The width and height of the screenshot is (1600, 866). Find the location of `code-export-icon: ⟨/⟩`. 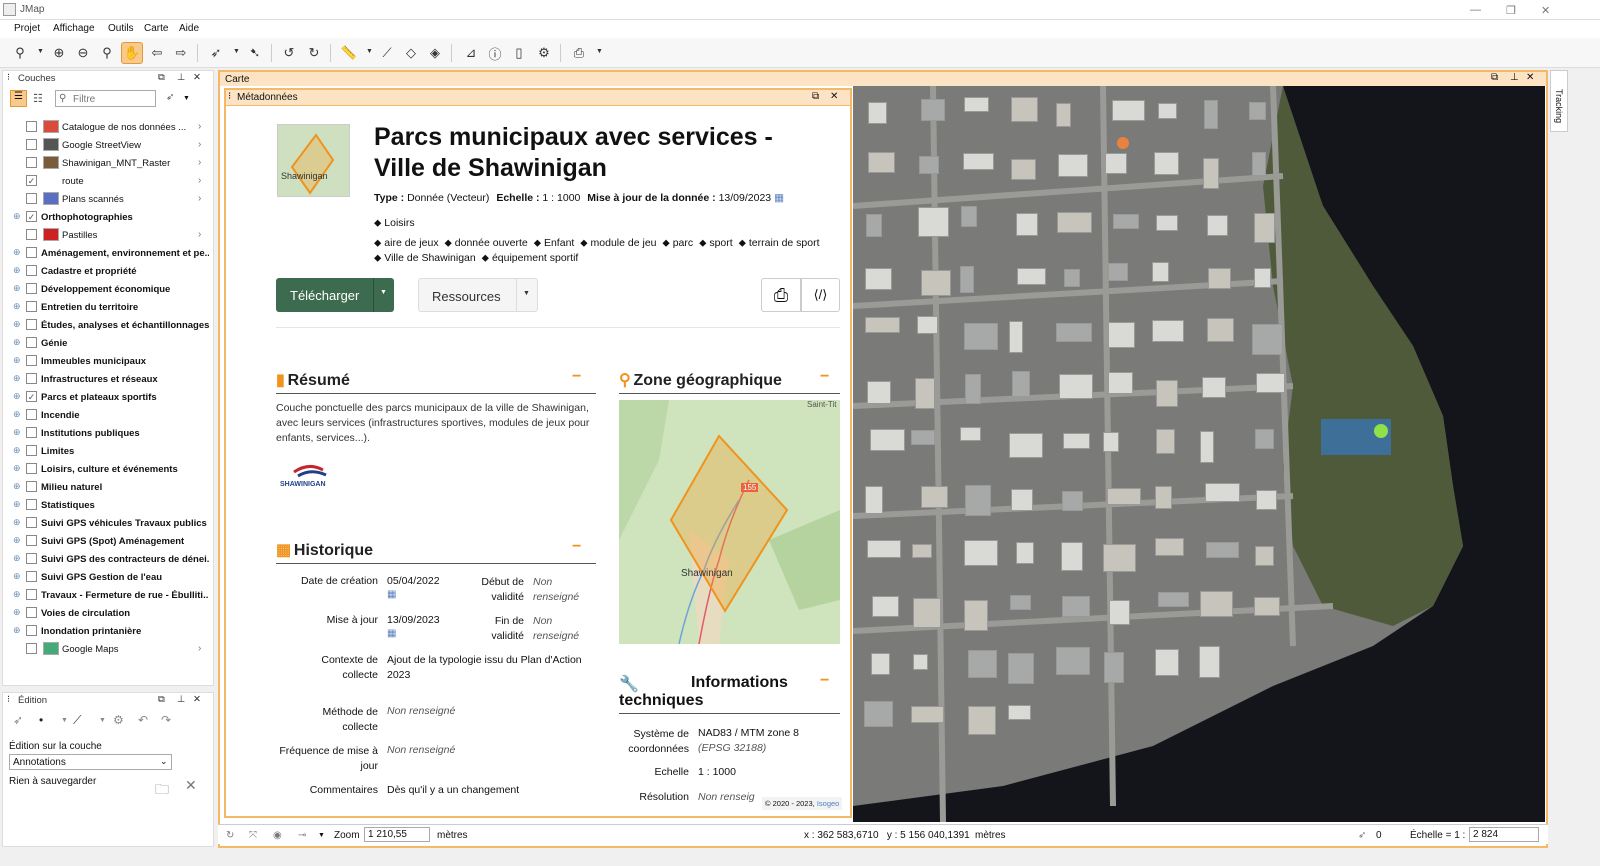

code-export-icon: ⟨/⟩ is located at coordinates (820, 295).